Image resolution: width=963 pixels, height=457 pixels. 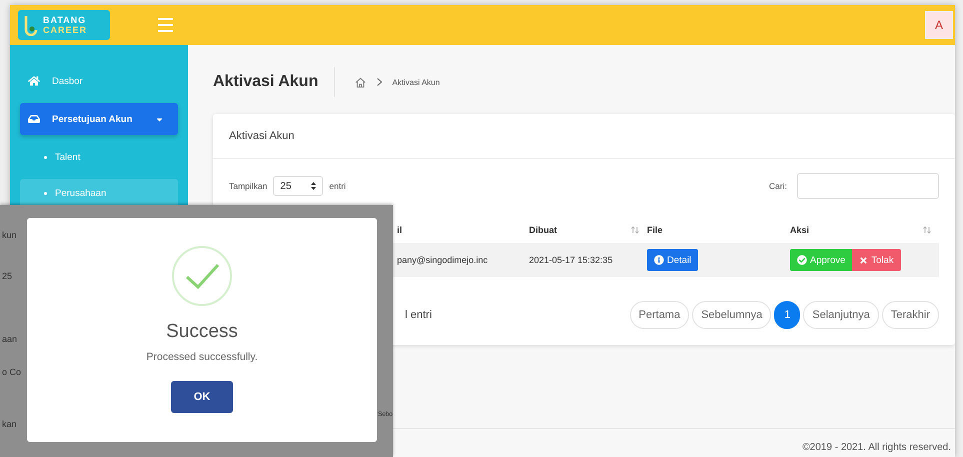 I want to click on dialog-message: Processed successfully., so click(x=202, y=357).